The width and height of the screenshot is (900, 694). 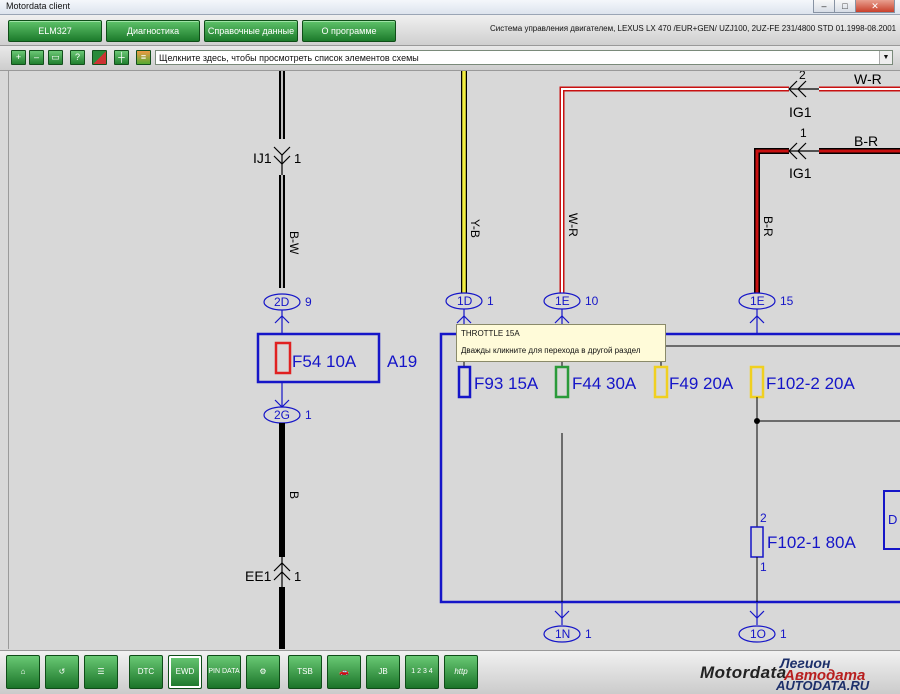 I want to click on tab-reference-data: Справочные данные, so click(x=251, y=31).